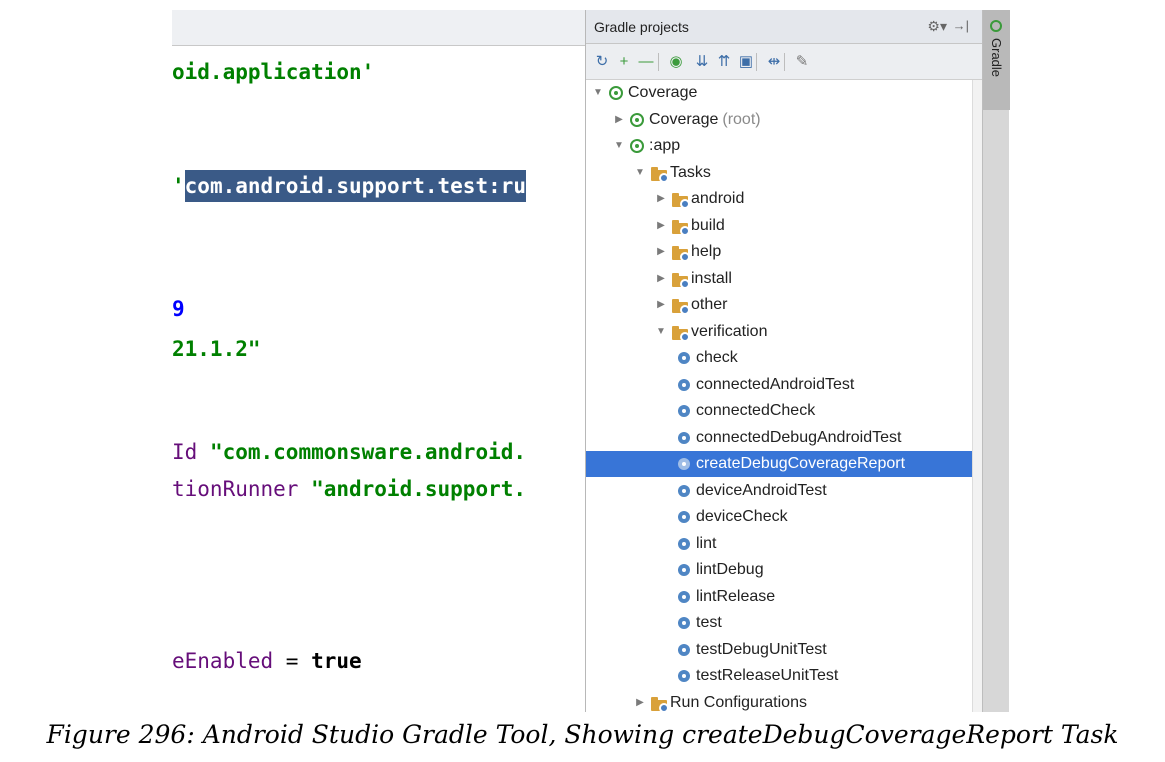 The image size is (1165, 762). Describe the element at coordinates (784, 27) in the screenshot. I see `panel-header: Gradle projects ⚙▾ →|` at that location.